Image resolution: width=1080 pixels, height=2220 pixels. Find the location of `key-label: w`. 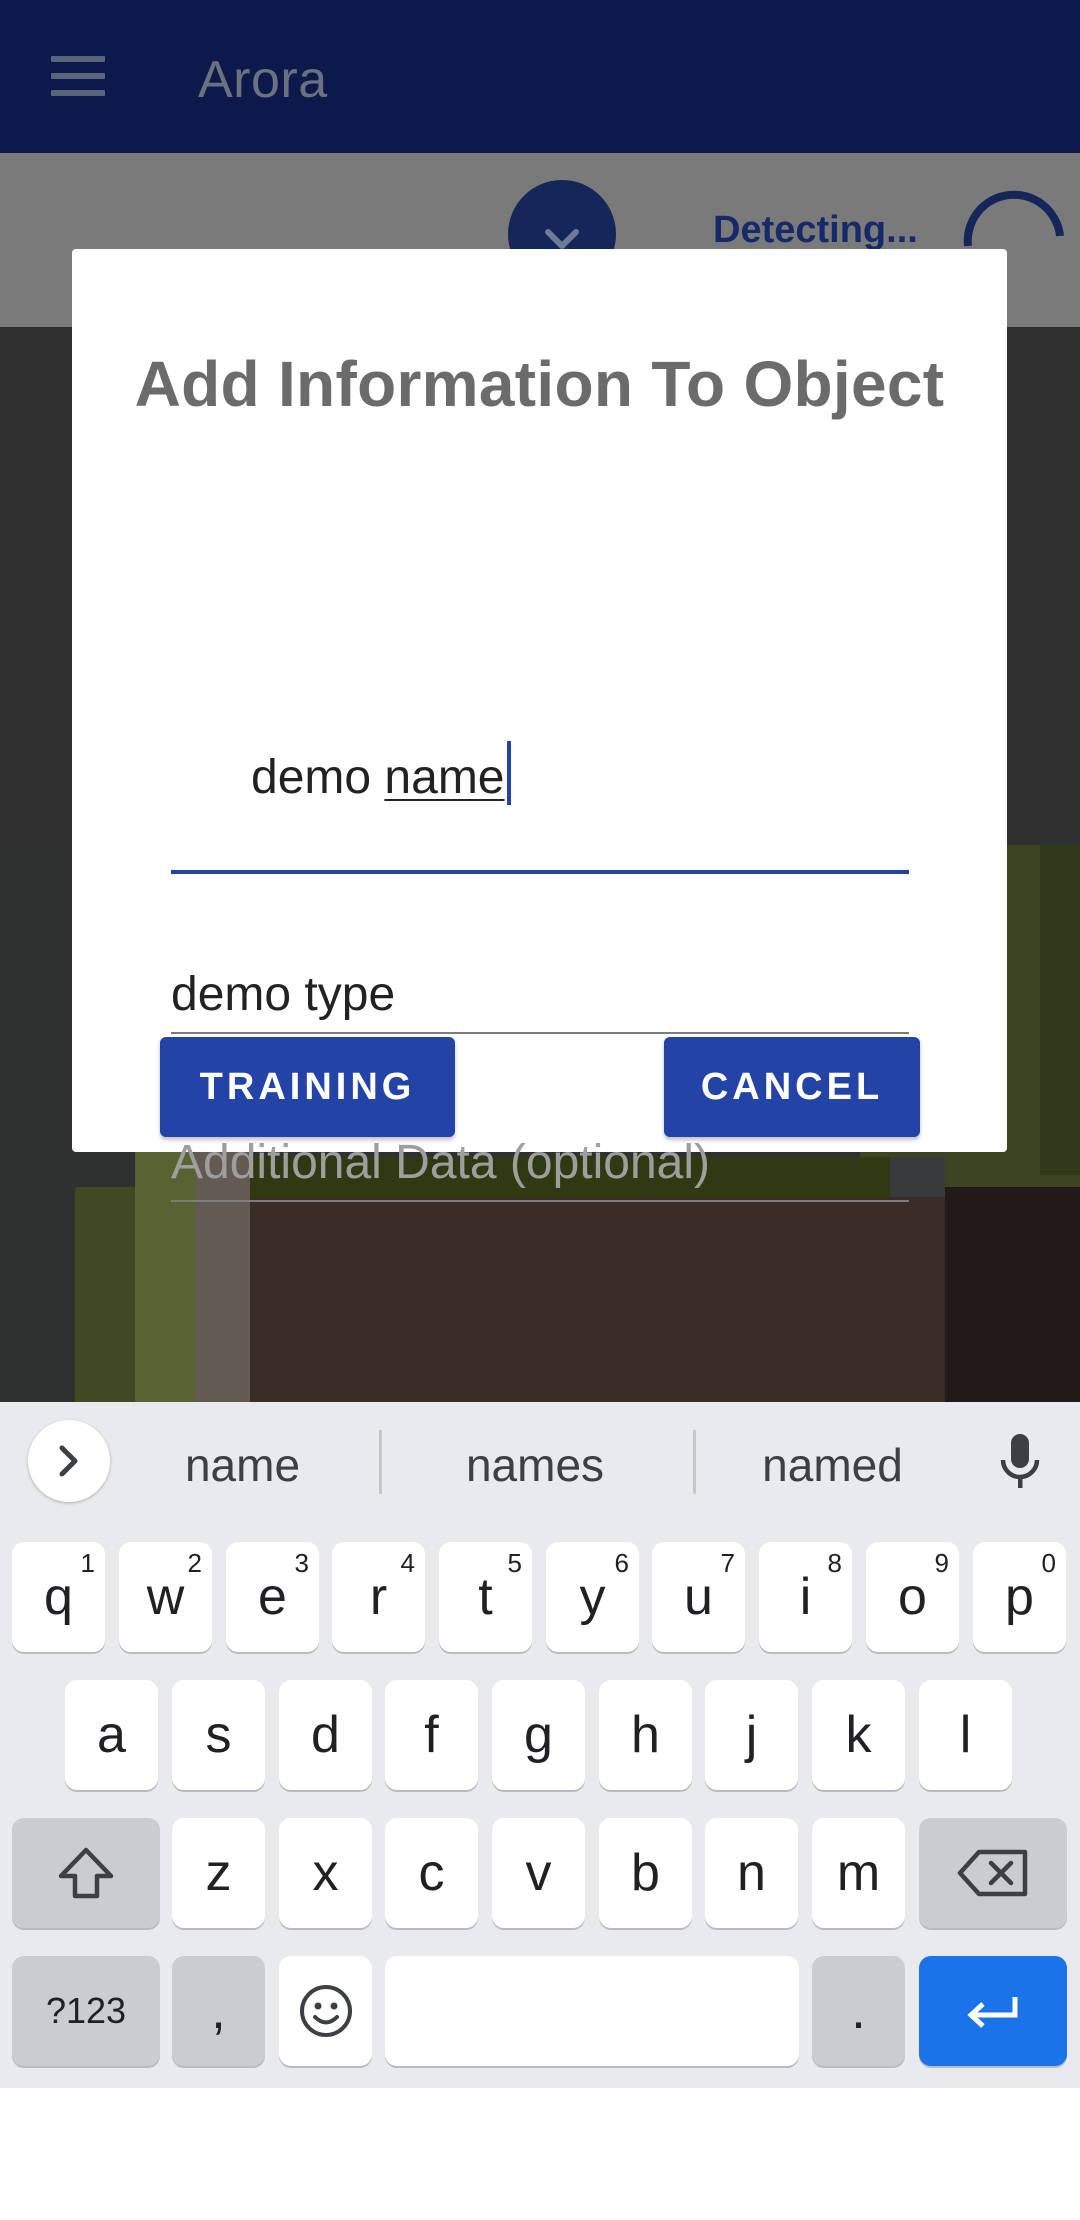

key-label: w is located at coordinates (165, 1597).